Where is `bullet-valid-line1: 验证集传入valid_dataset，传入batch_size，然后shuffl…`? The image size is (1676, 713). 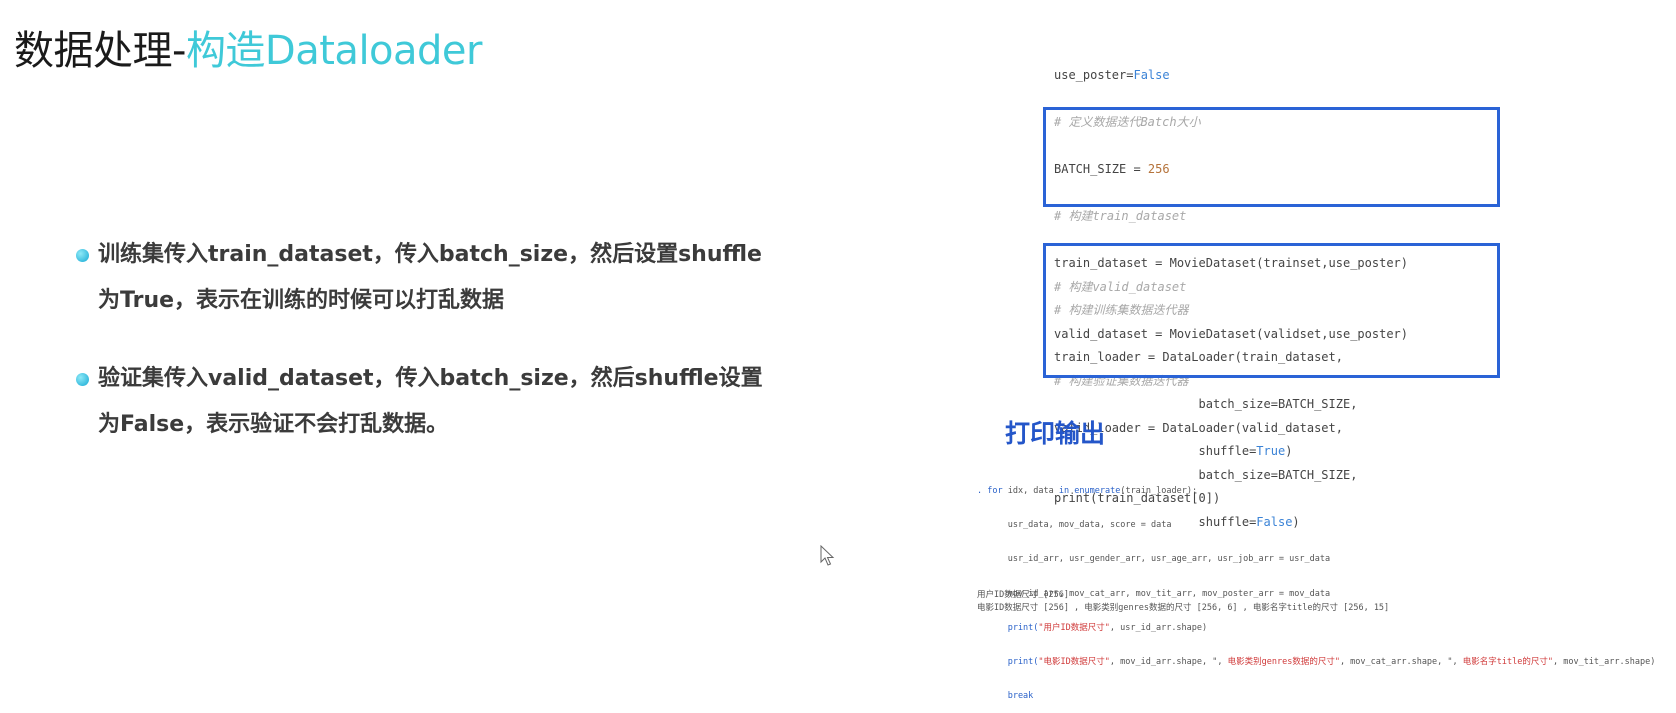
bullet-valid-line1: 验证集传入valid_dataset，传入batch_size，然后shuffl… is located at coordinates (430, 378).